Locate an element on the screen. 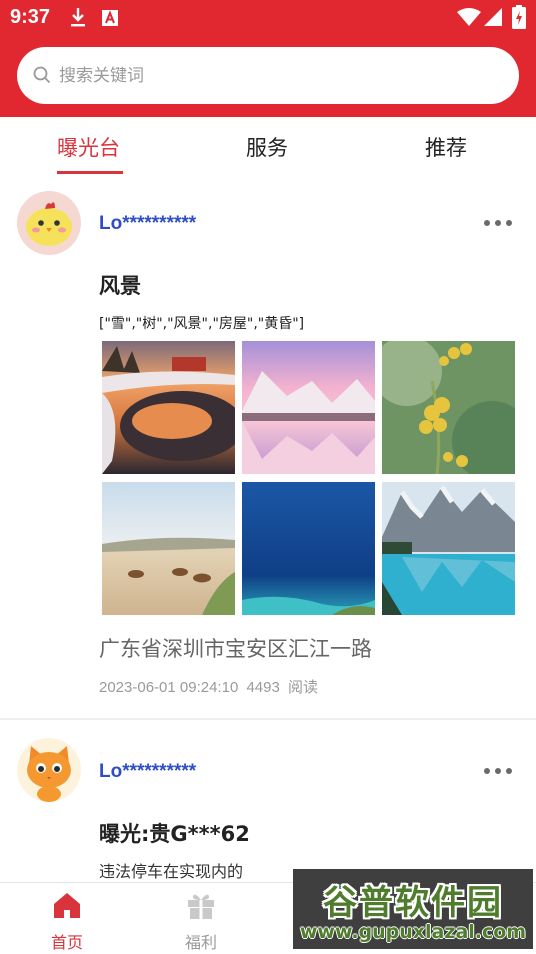 The width and height of the screenshot is (536, 954). post-description: 违法停车在实现内的 is located at coordinates (171, 871).